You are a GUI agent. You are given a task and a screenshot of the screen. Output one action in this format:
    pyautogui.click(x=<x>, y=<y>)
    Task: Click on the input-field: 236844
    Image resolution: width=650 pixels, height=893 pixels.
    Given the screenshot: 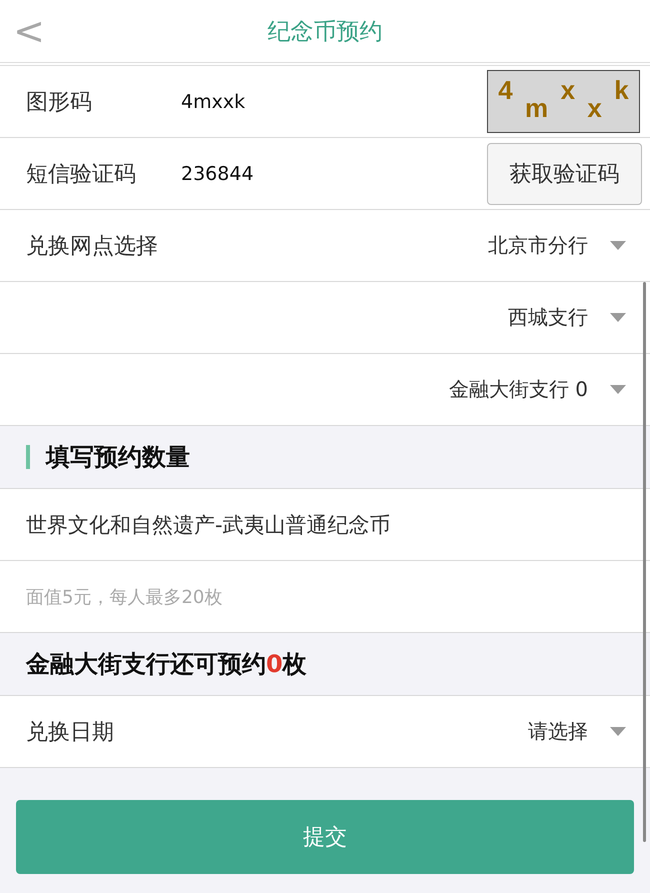 What is the action you would take?
    pyautogui.click(x=334, y=173)
    